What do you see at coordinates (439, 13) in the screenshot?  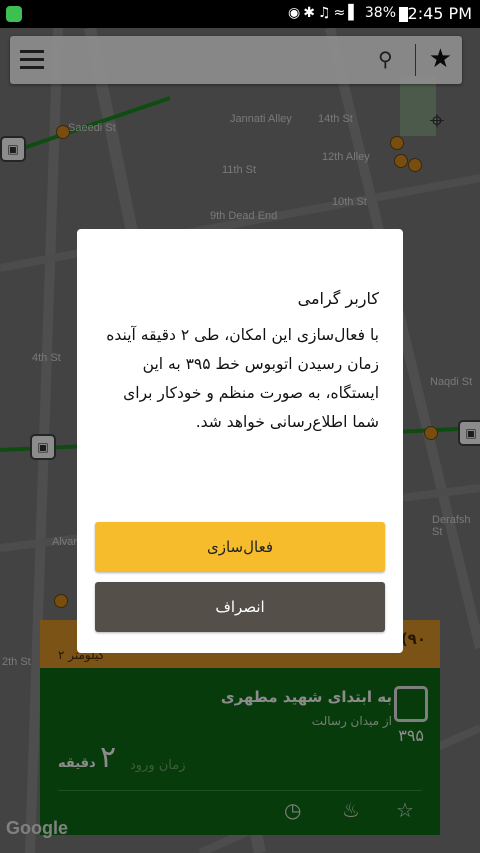 I see `clock: 2:45 PM` at bounding box center [439, 13].